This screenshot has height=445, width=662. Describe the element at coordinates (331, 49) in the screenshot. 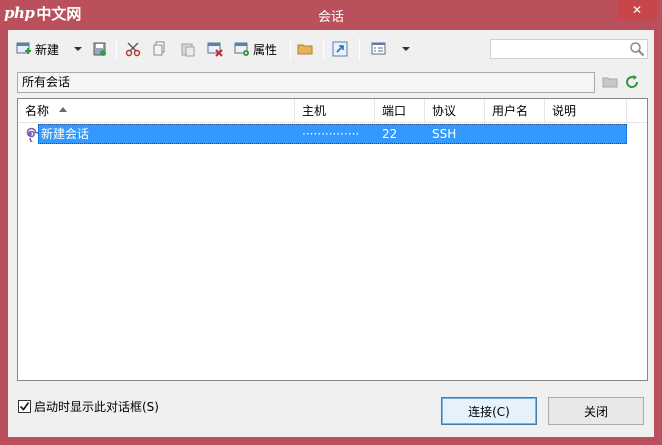

I see `toolbar: 新建 属性` at that location.